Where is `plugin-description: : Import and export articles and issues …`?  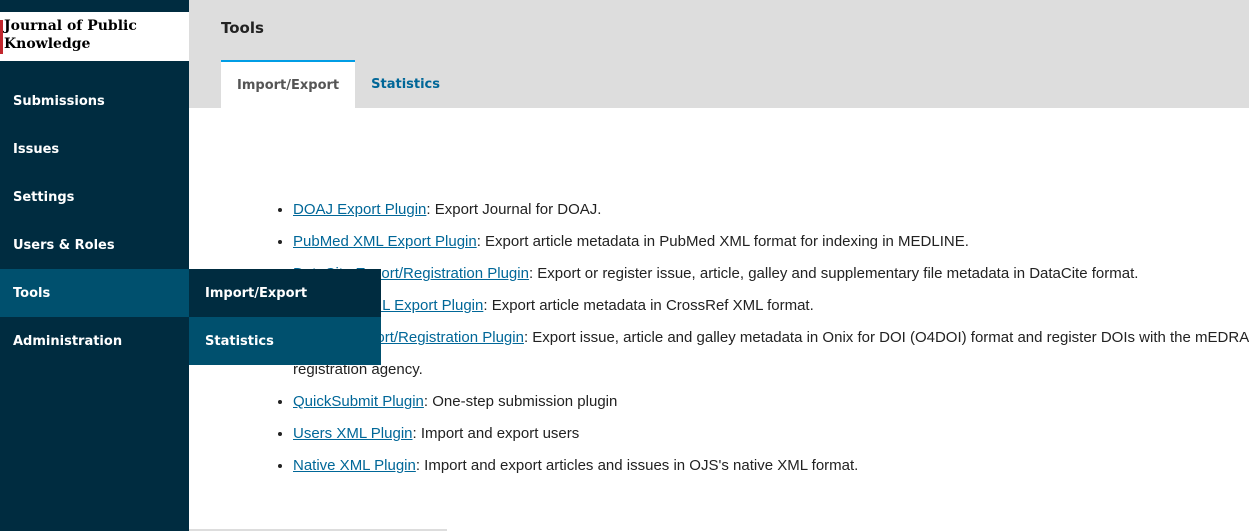 plugin-description: : Import and export articles and issues … is located at coordinates (637, 465).